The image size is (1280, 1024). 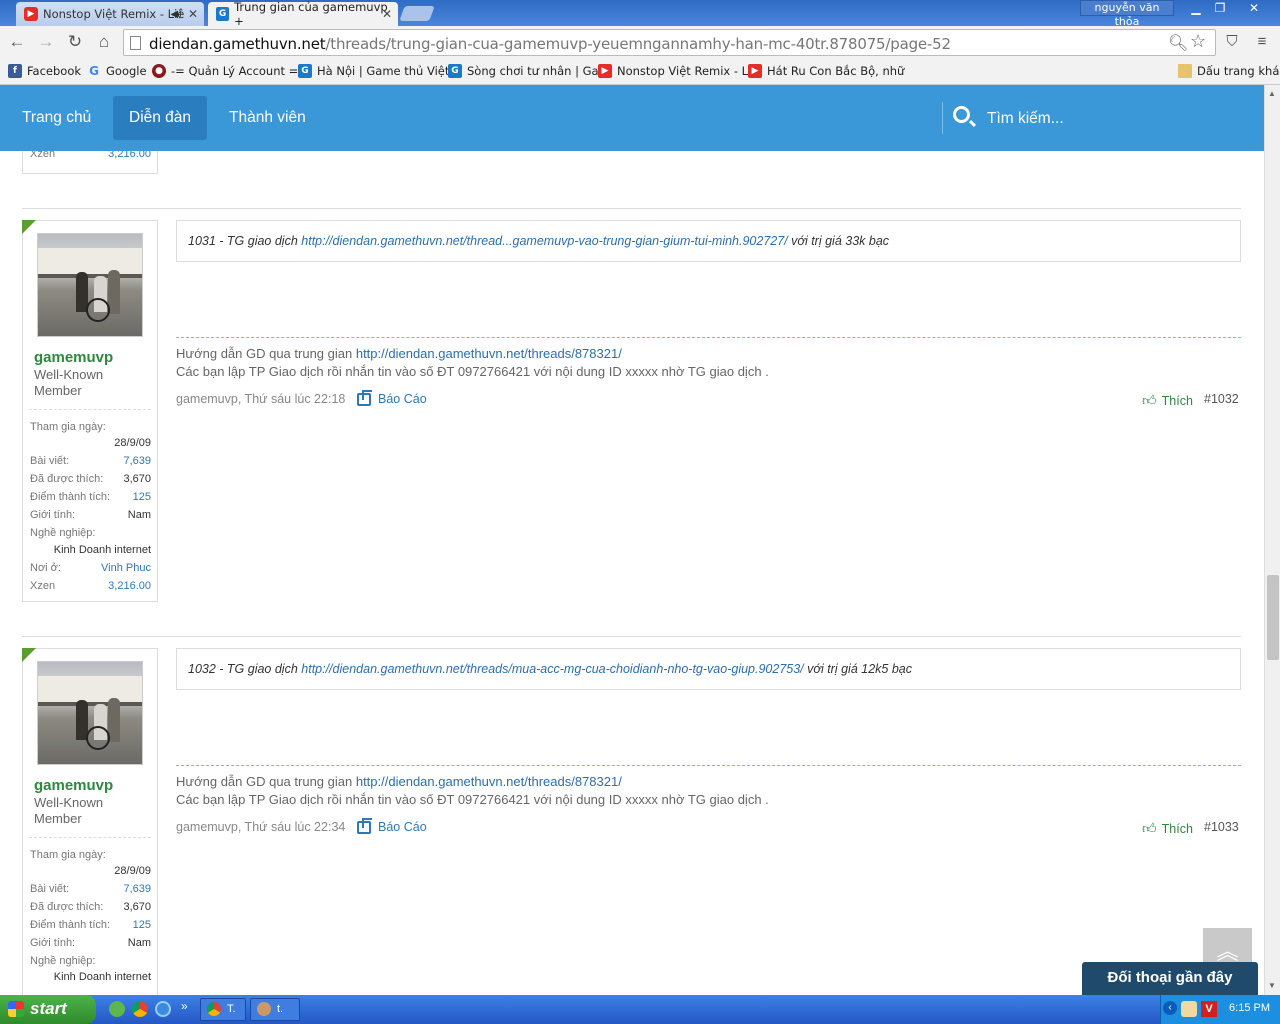 I want to click on stat-job: Kinh Doanh internet, so click(x=102, y=550).